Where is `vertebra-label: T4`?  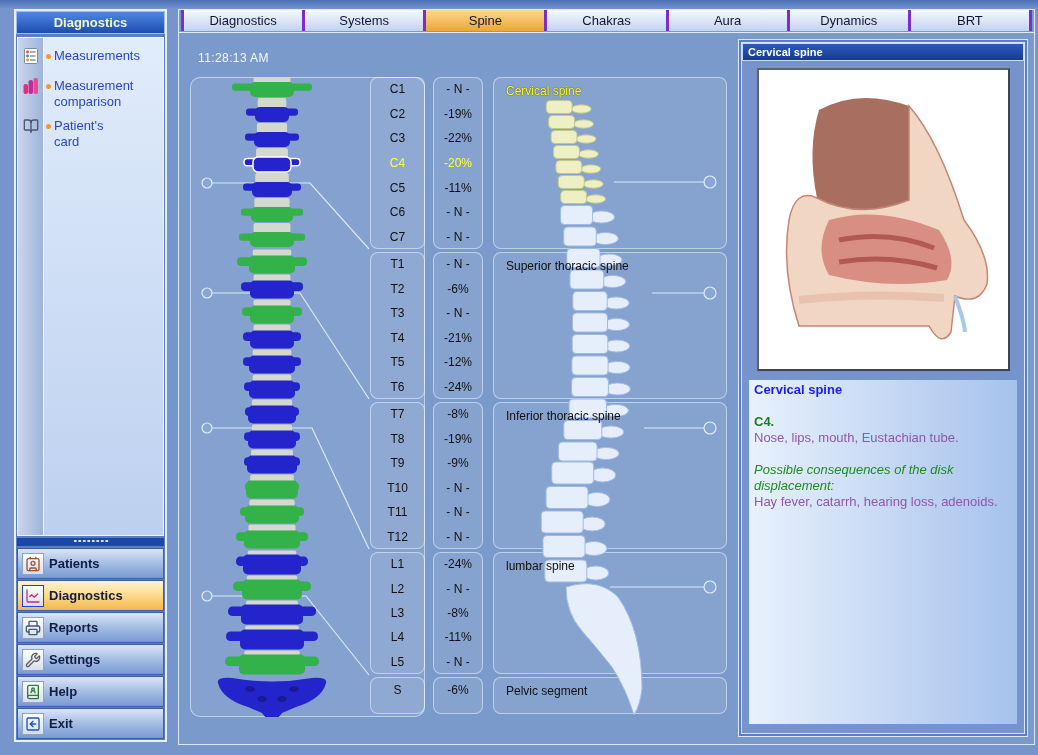
vertebra-label: T4 is located at coordinates (397, 337).